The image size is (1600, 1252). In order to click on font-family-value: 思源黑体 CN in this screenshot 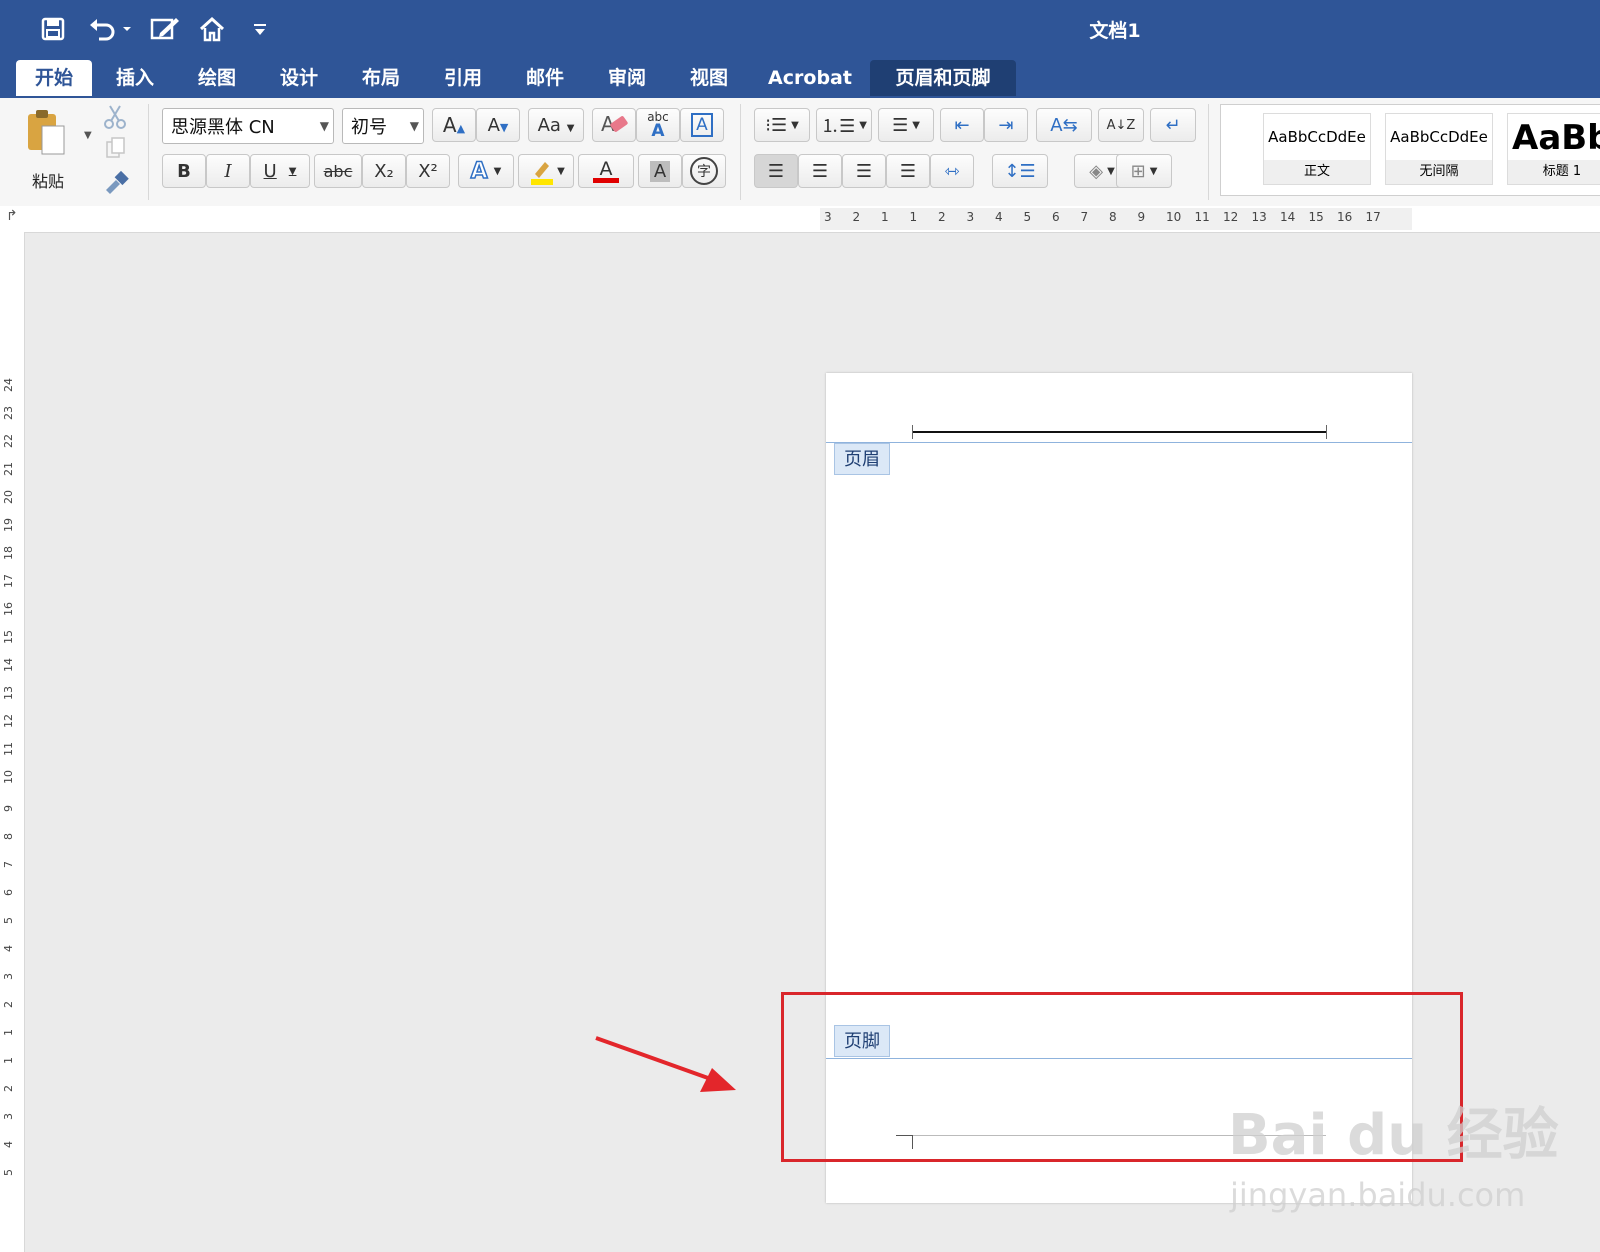, I will do `click(223, 127)`.